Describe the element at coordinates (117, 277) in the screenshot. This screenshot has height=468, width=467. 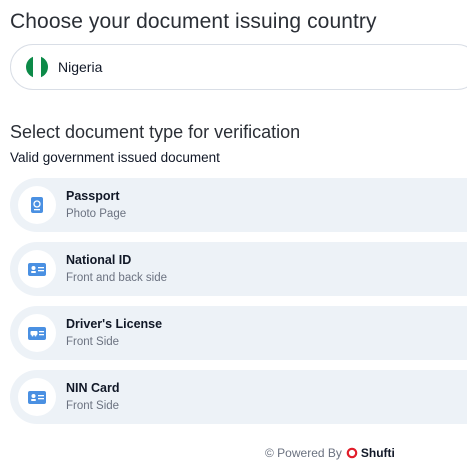
I see `document-subtitle: Front and back side` at that location.